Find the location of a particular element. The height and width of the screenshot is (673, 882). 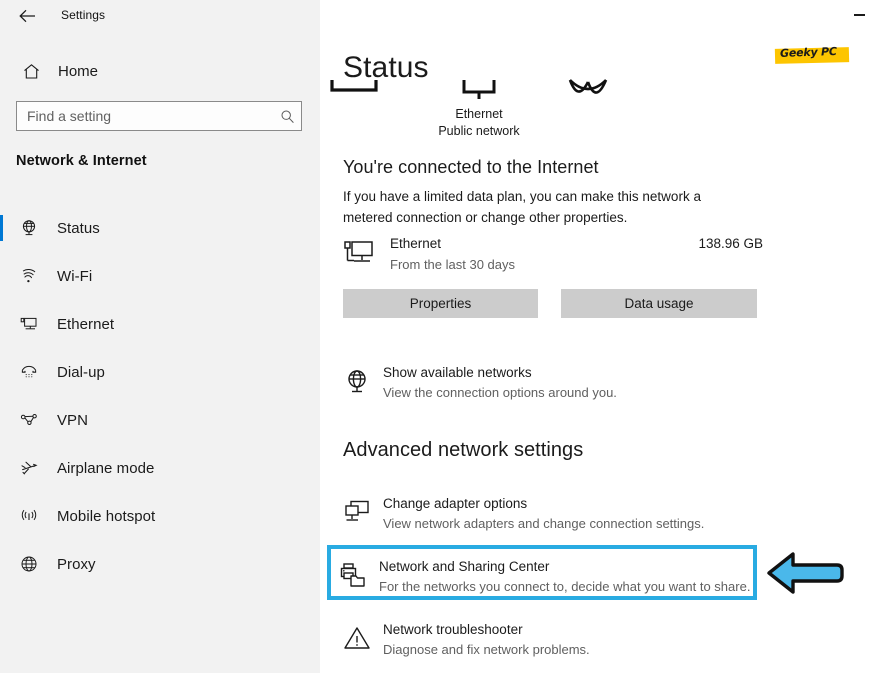

sidebar-item-ethernet: Ethernet is located at coordinates (160, 324).